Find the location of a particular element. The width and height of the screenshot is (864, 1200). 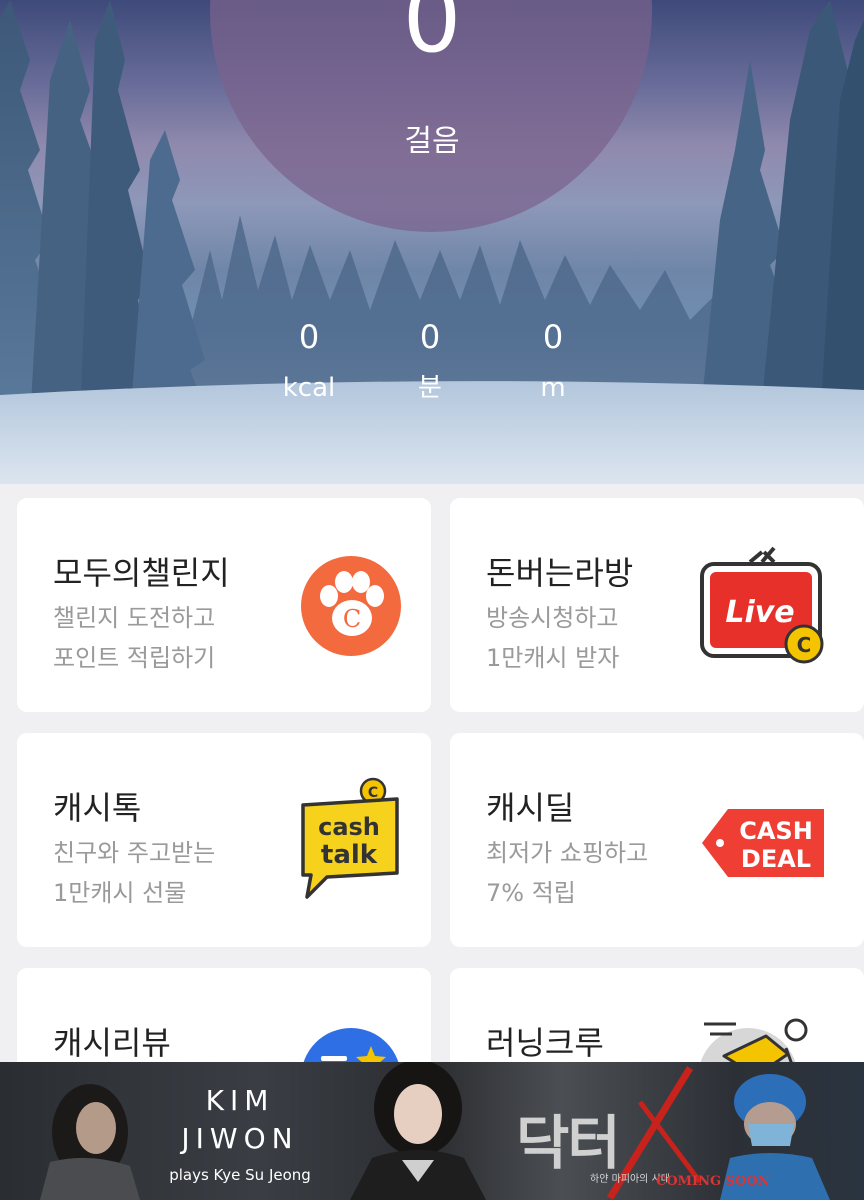

card-title: 캐시톡 is located at coordinates (97, 808).